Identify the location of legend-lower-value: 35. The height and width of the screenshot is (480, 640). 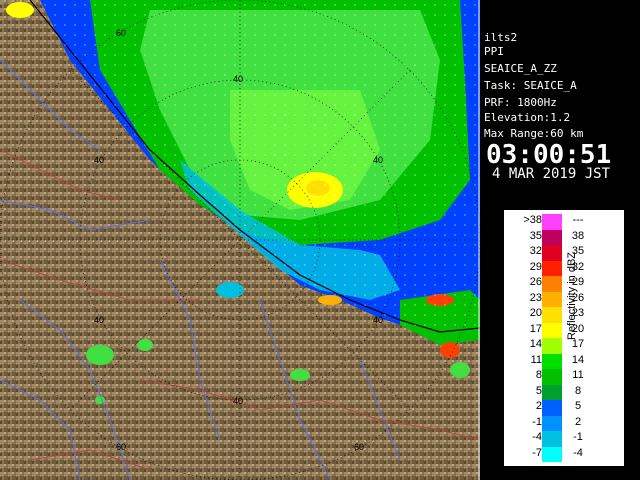
(535, 235).